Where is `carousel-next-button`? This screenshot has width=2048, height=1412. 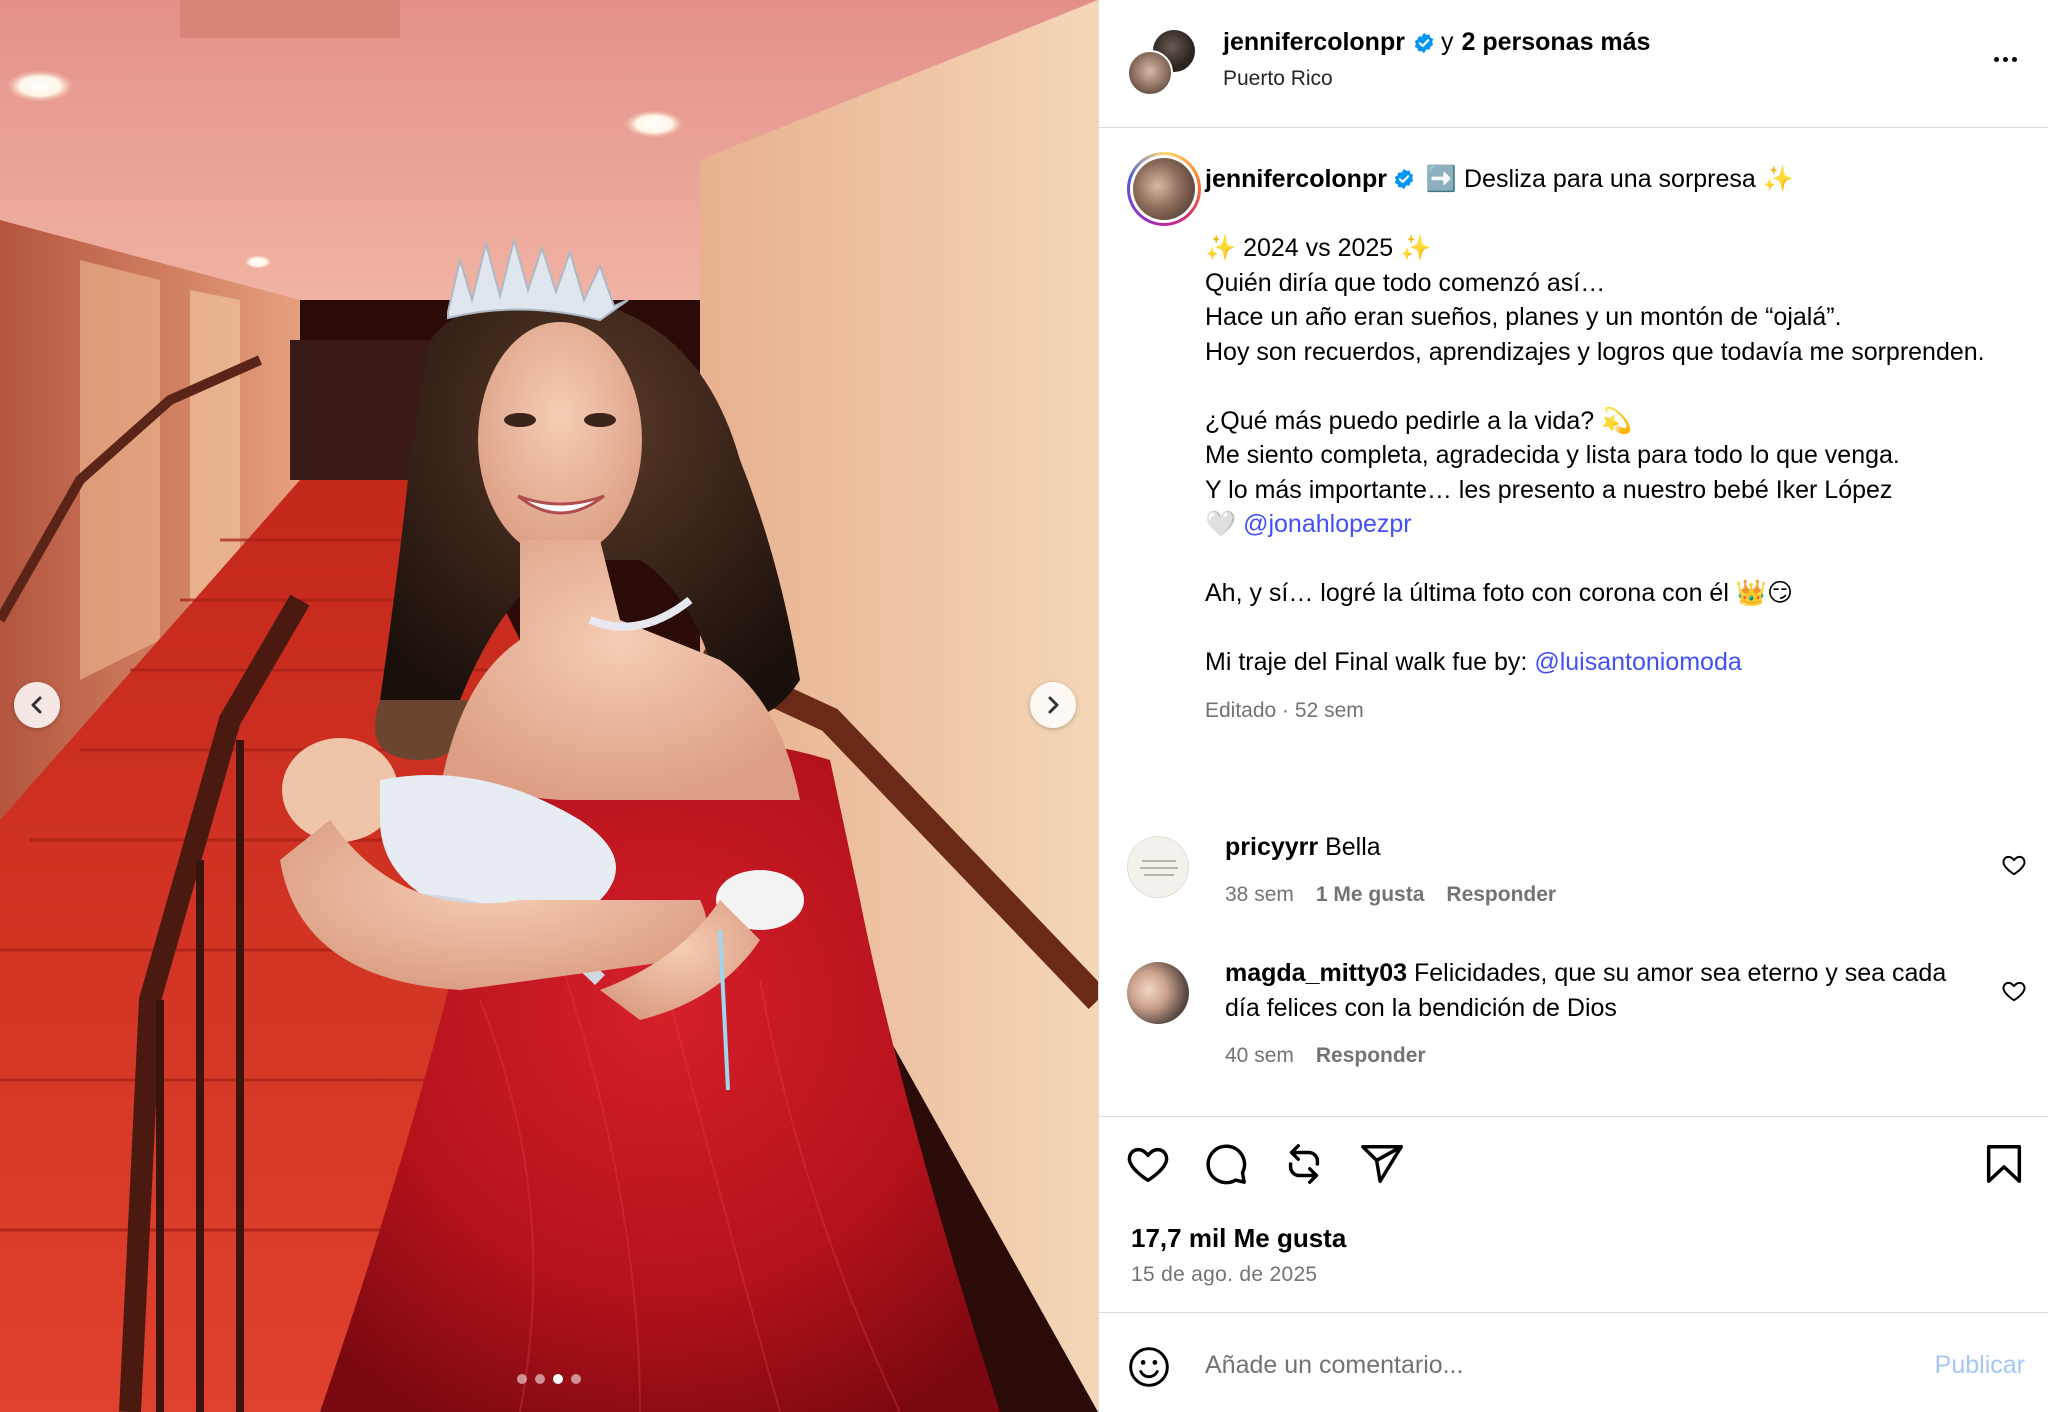 carousel-next-button is located at coordinates (1053, 705).